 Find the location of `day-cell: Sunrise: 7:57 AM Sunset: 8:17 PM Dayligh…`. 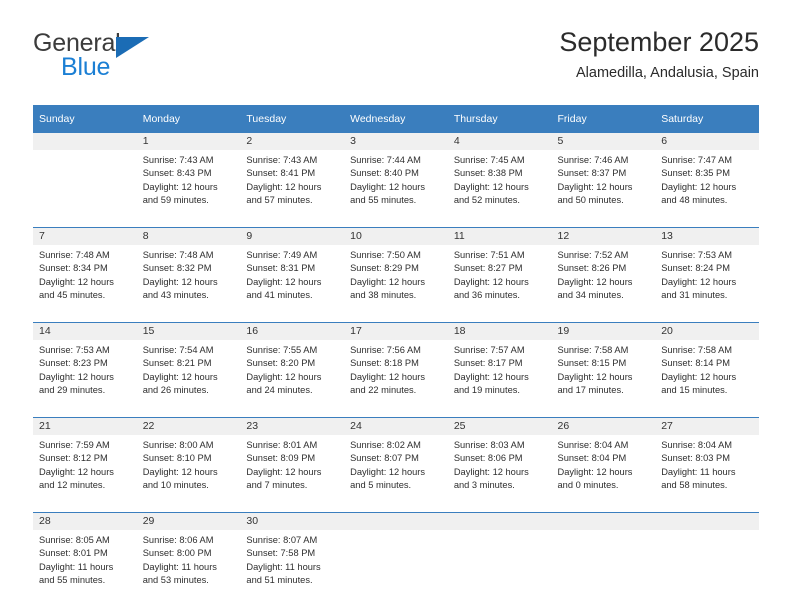

day-cell: Sunrise: 7:57 AM Sunset: 8:17 PM Dayligh… is located at coordinates (499, 374).